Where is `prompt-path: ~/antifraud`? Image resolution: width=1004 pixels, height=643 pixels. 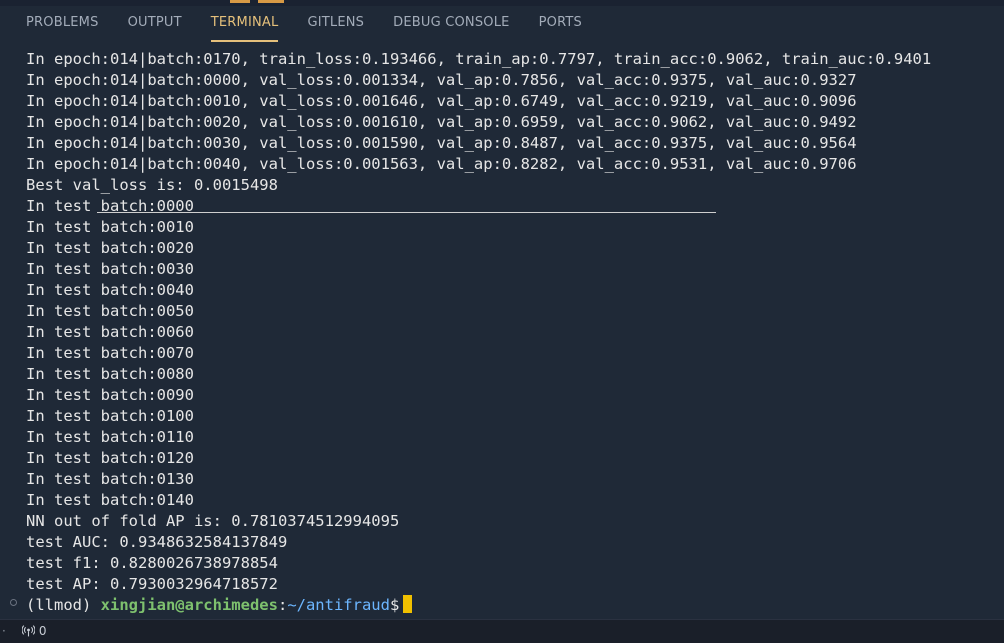 prompt-path: ~/antifraud is located at coordinates (338, 605).